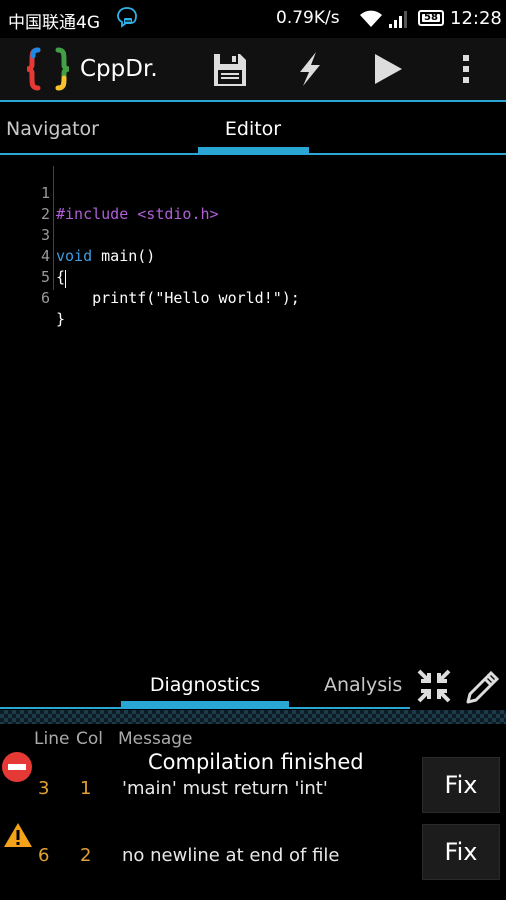 Image resolution: width=506 pixels, height=900 pixels. What do you see at coordinates (17, 767) in the screenshot?
I see `error-icon` at bounding box center [17, 767].